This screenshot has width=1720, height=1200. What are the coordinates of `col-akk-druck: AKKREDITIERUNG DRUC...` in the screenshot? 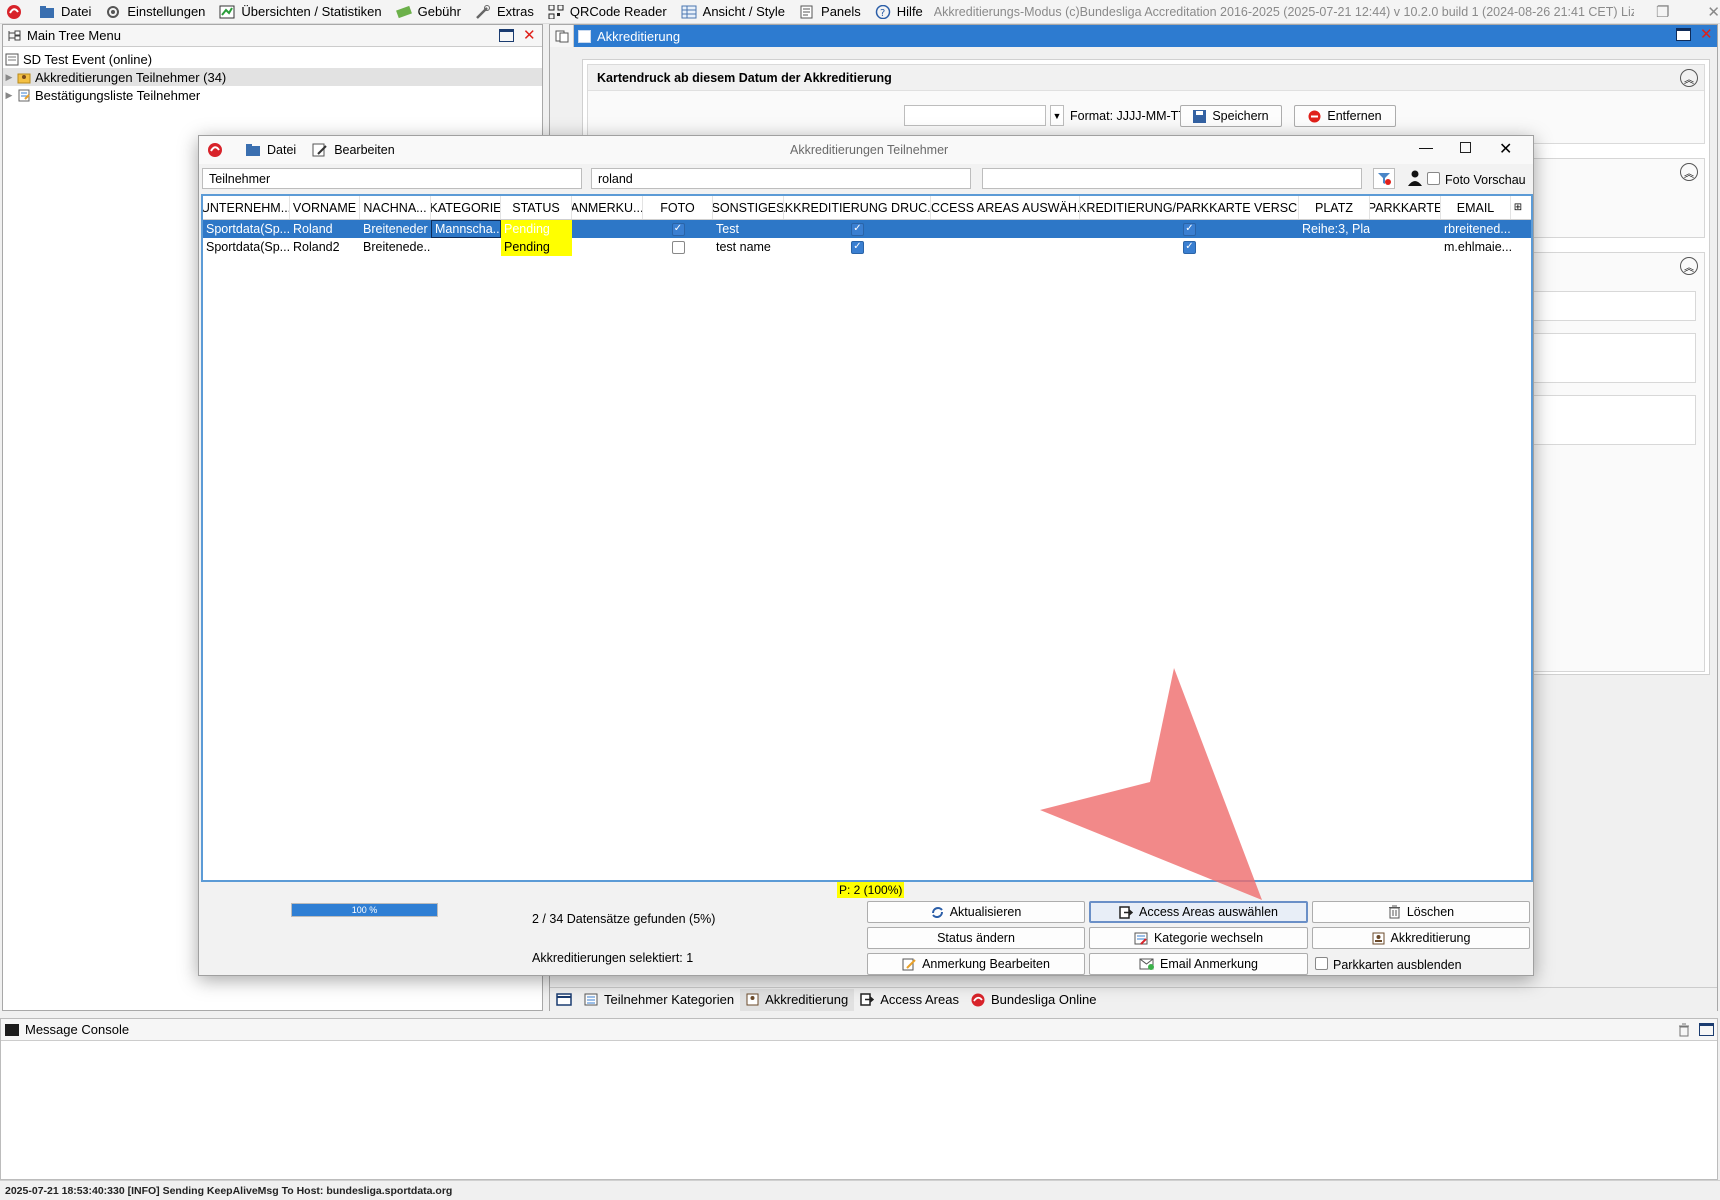 It's located at (857, 207).